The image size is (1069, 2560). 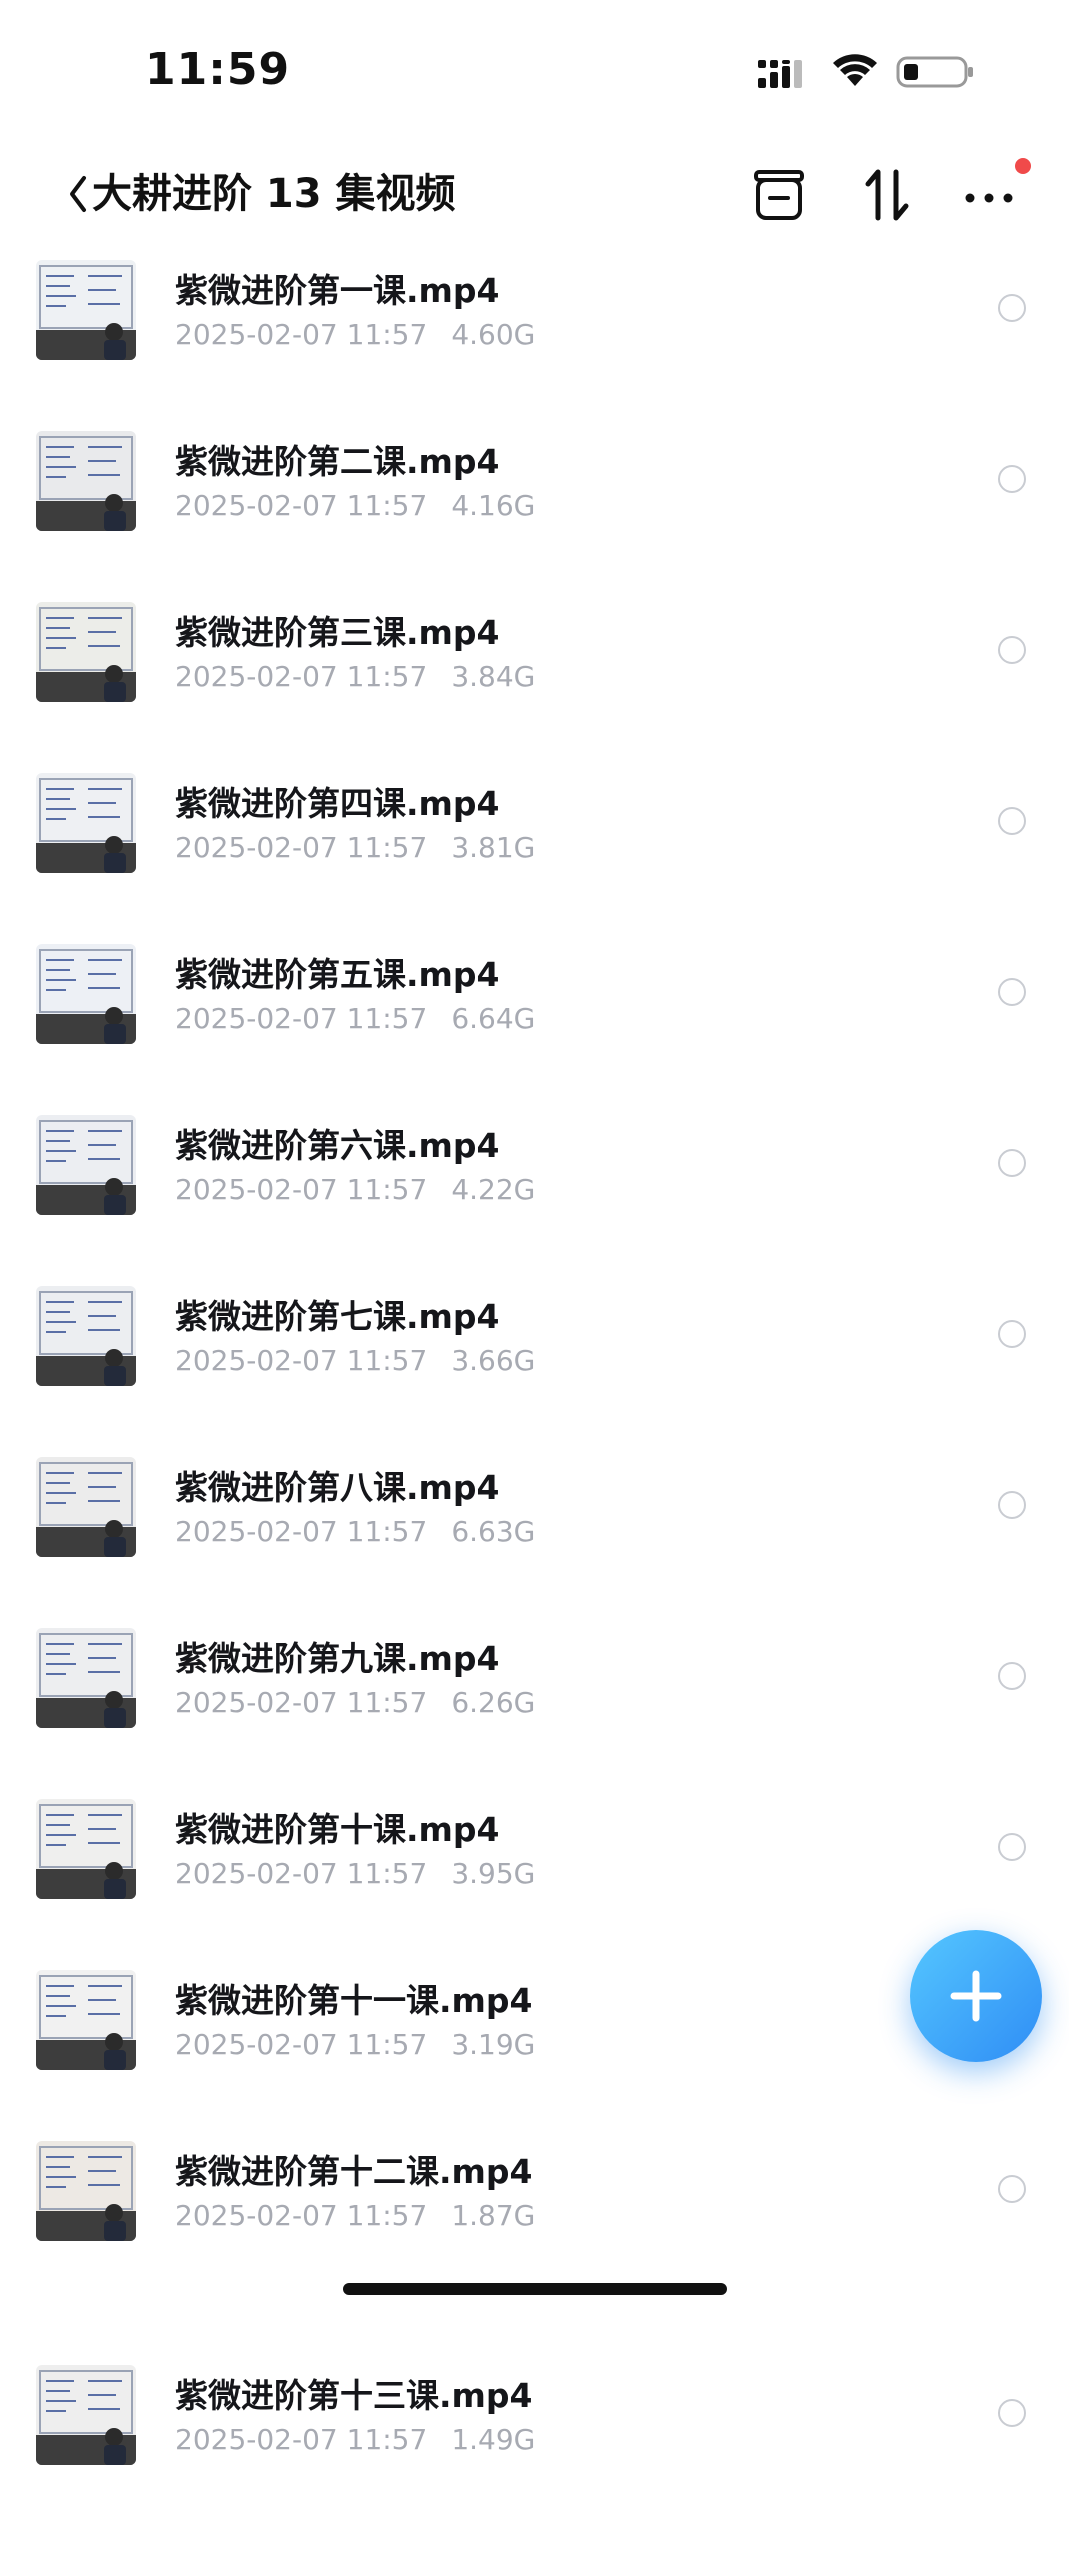 What do you see at coordinates (493, 2044) in the screenshot?
I see `file-size: 3.19G` at bounding box center [493, 2044].